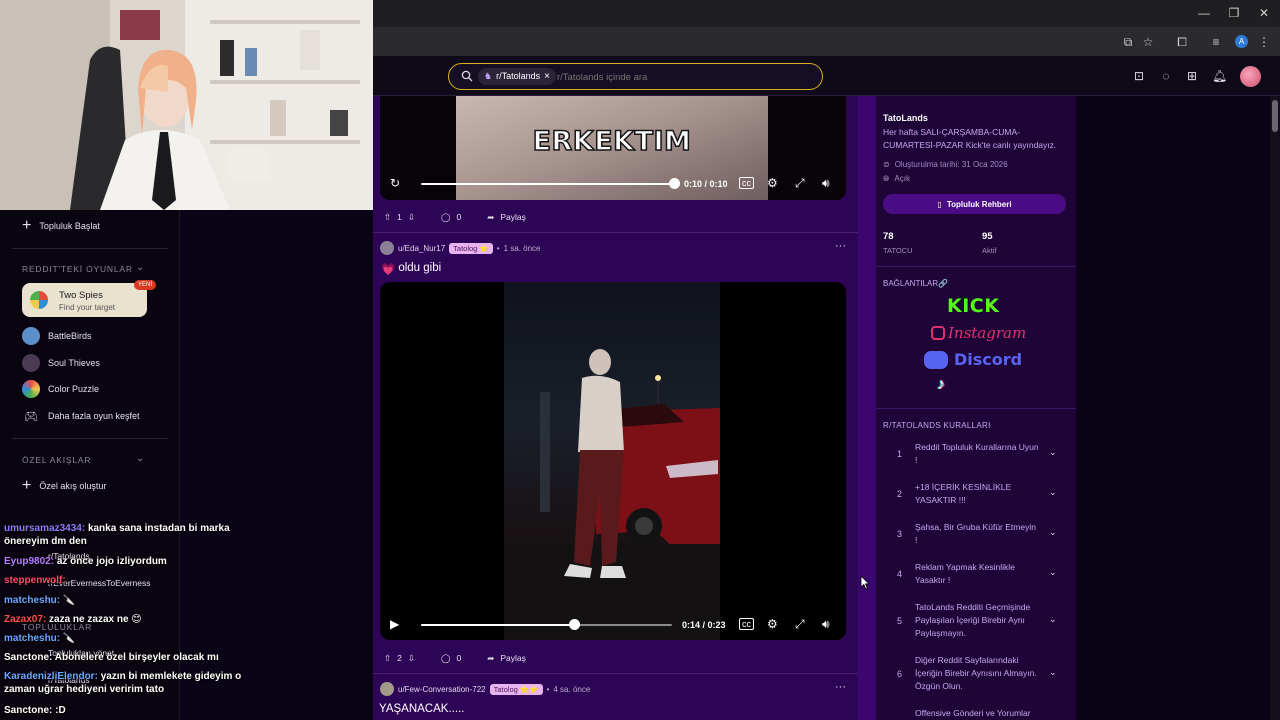 This screenshot has height=720, width=1280. I want to click on reading-list-icon: ≡, so click(1216, 42).